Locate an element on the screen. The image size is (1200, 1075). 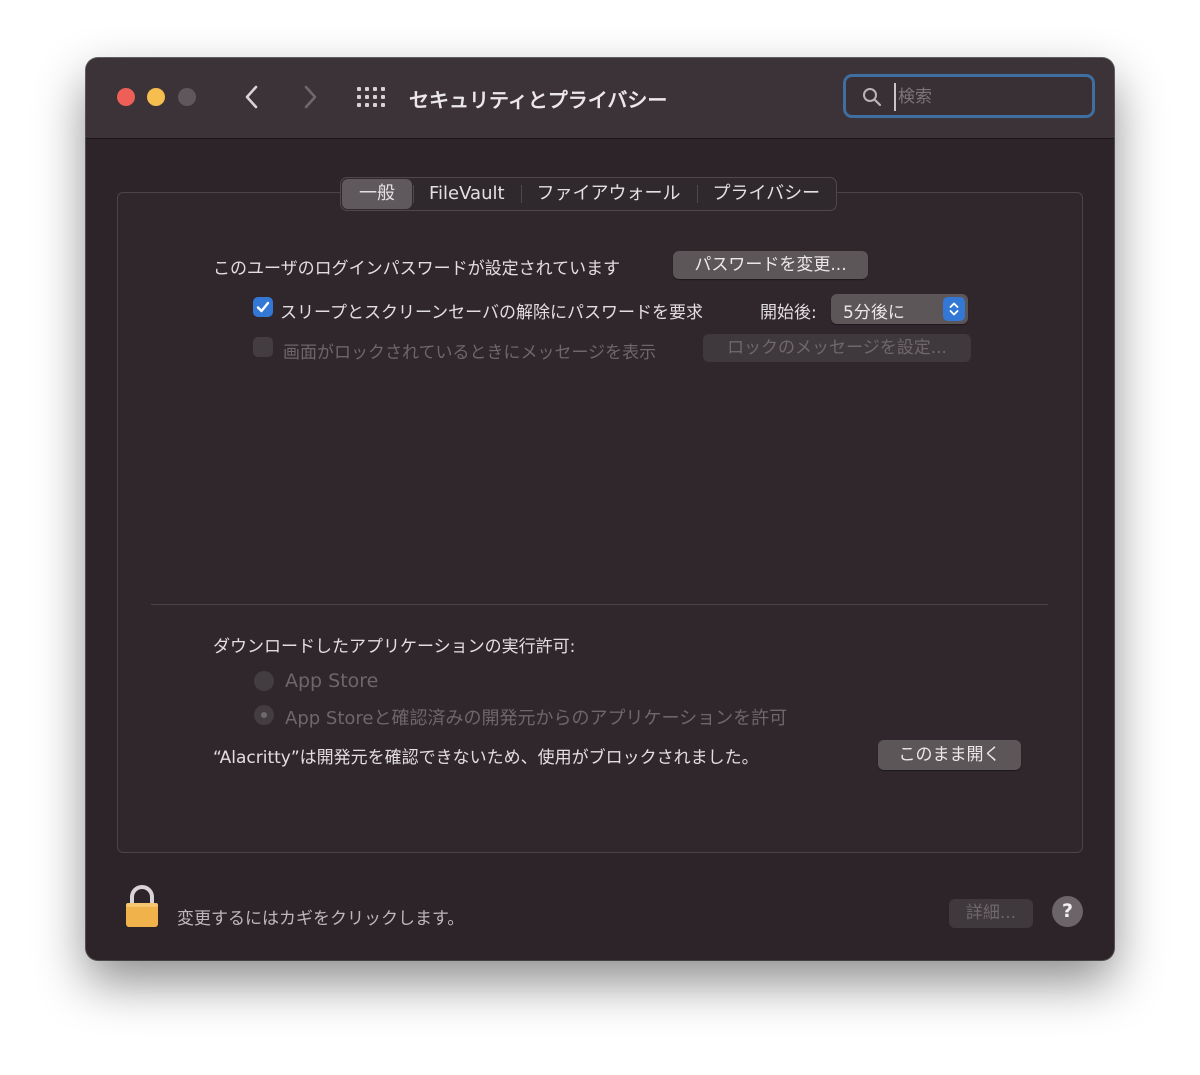
lock-hint-text: 変更するにはカギをクリックします。 is located at coordinates (321, 919).